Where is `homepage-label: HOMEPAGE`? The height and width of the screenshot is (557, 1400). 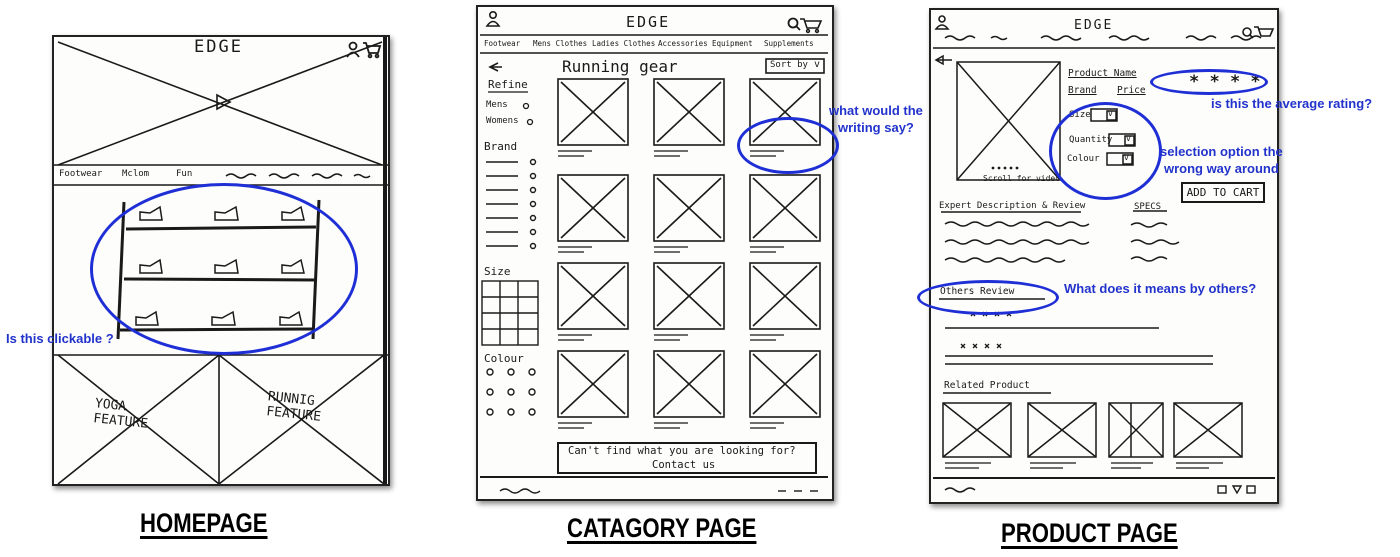
homepage-label: HOMEPAGE is located at coordinates (204, 523).